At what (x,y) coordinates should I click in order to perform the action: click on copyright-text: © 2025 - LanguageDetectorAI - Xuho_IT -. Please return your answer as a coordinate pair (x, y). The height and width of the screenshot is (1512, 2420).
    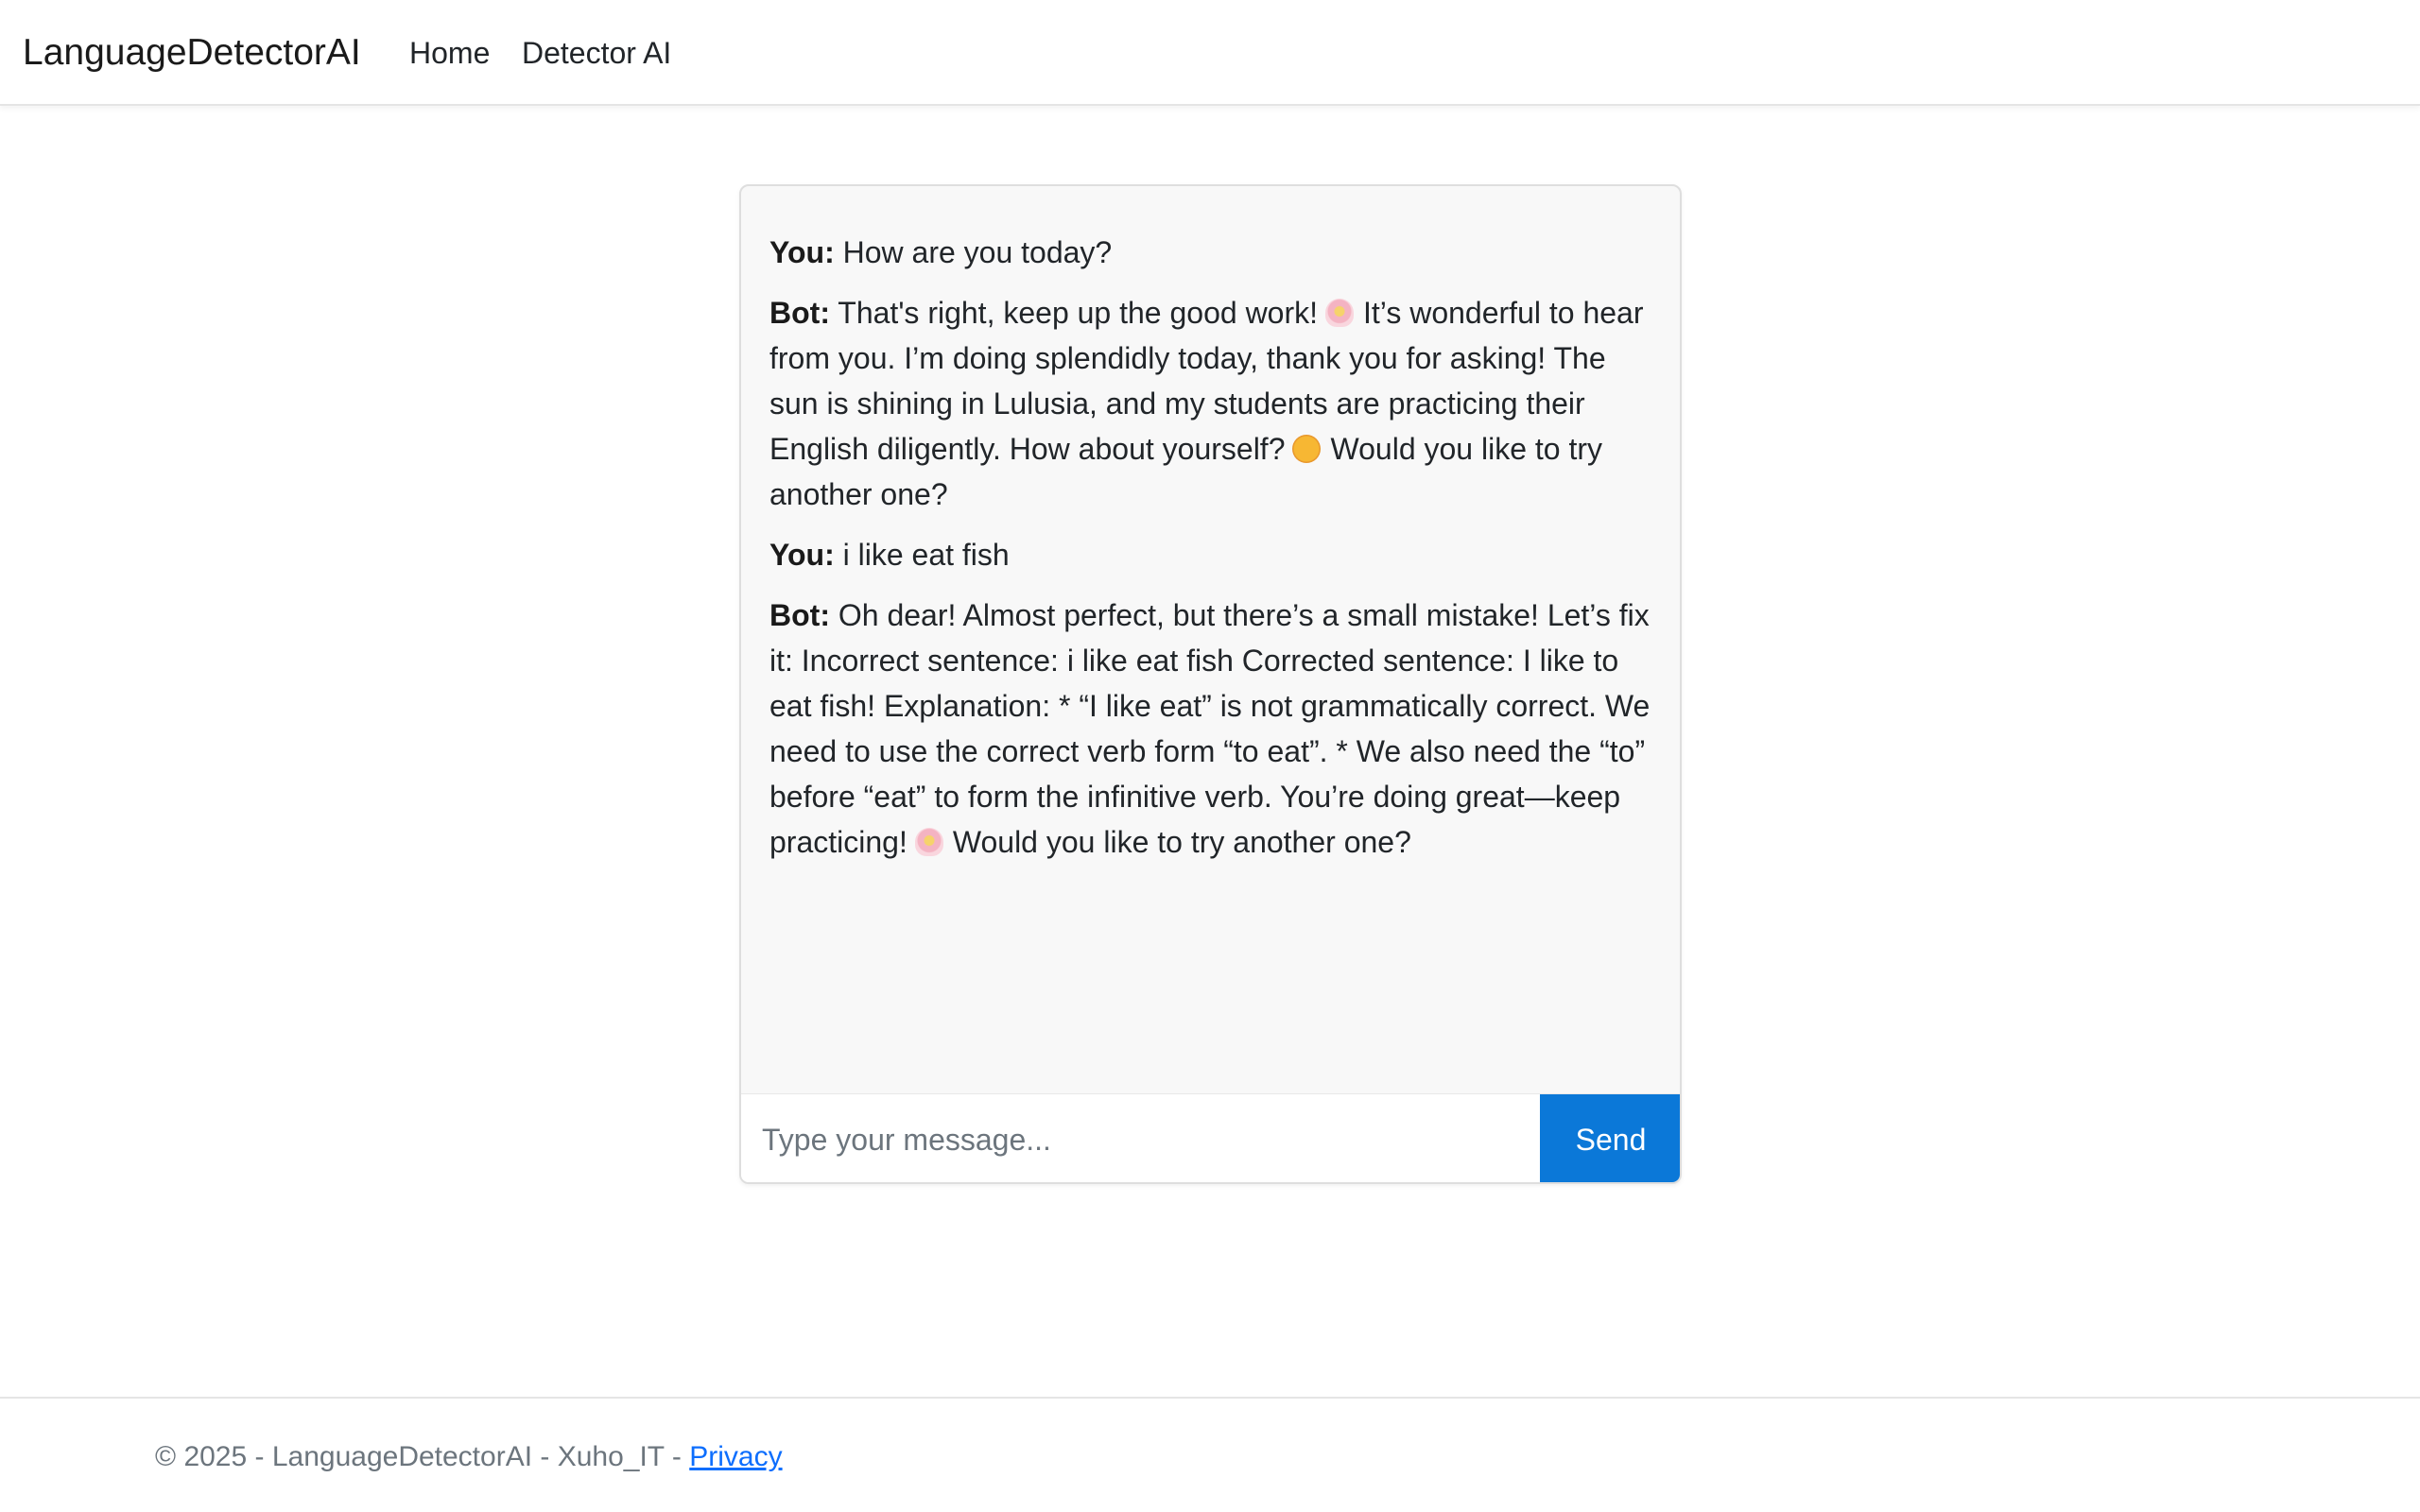
    Looking at the image, I should click on (423, 1456).